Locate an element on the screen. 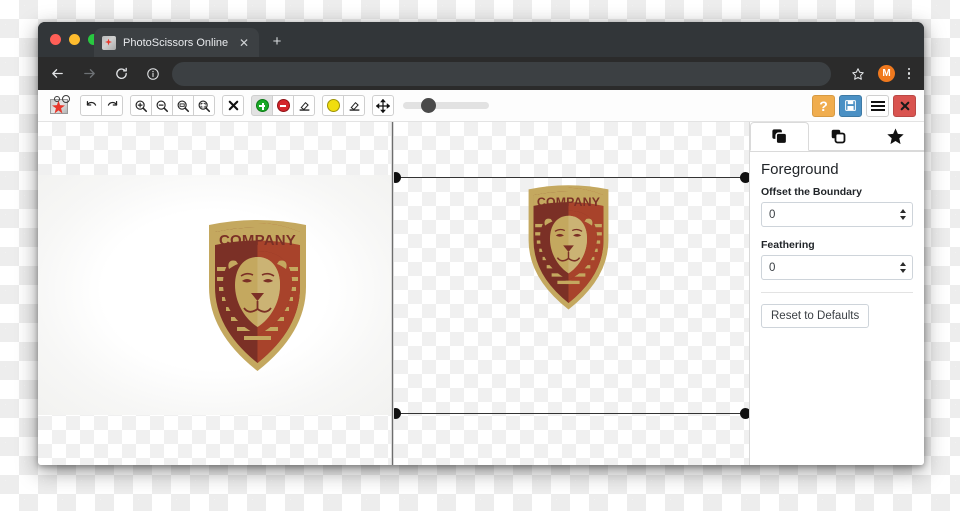 This screenshot has height=511, width=960. nav-right-cluster: M is located at coordinates (877, 74).